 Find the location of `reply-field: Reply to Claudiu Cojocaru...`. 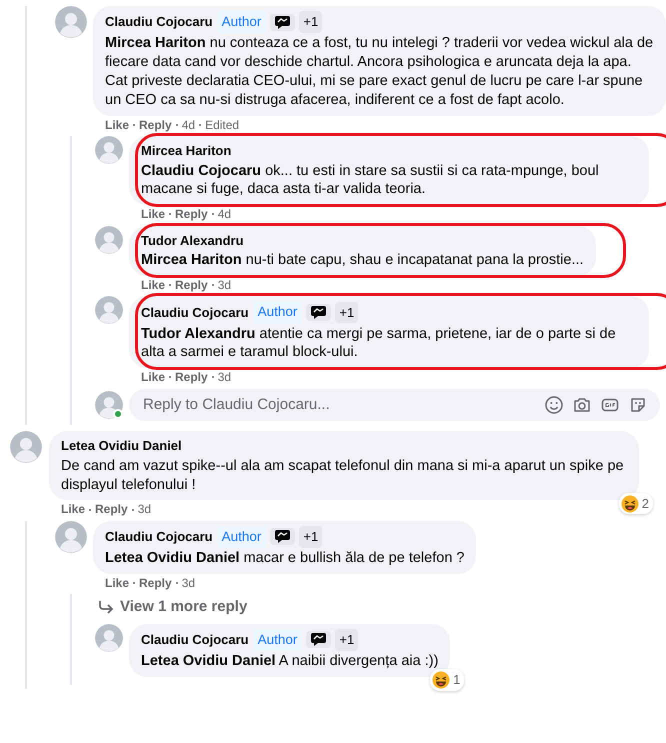

reply-field: Reply to Claudiu Cojocaru... is located at coordinates (342, 405).